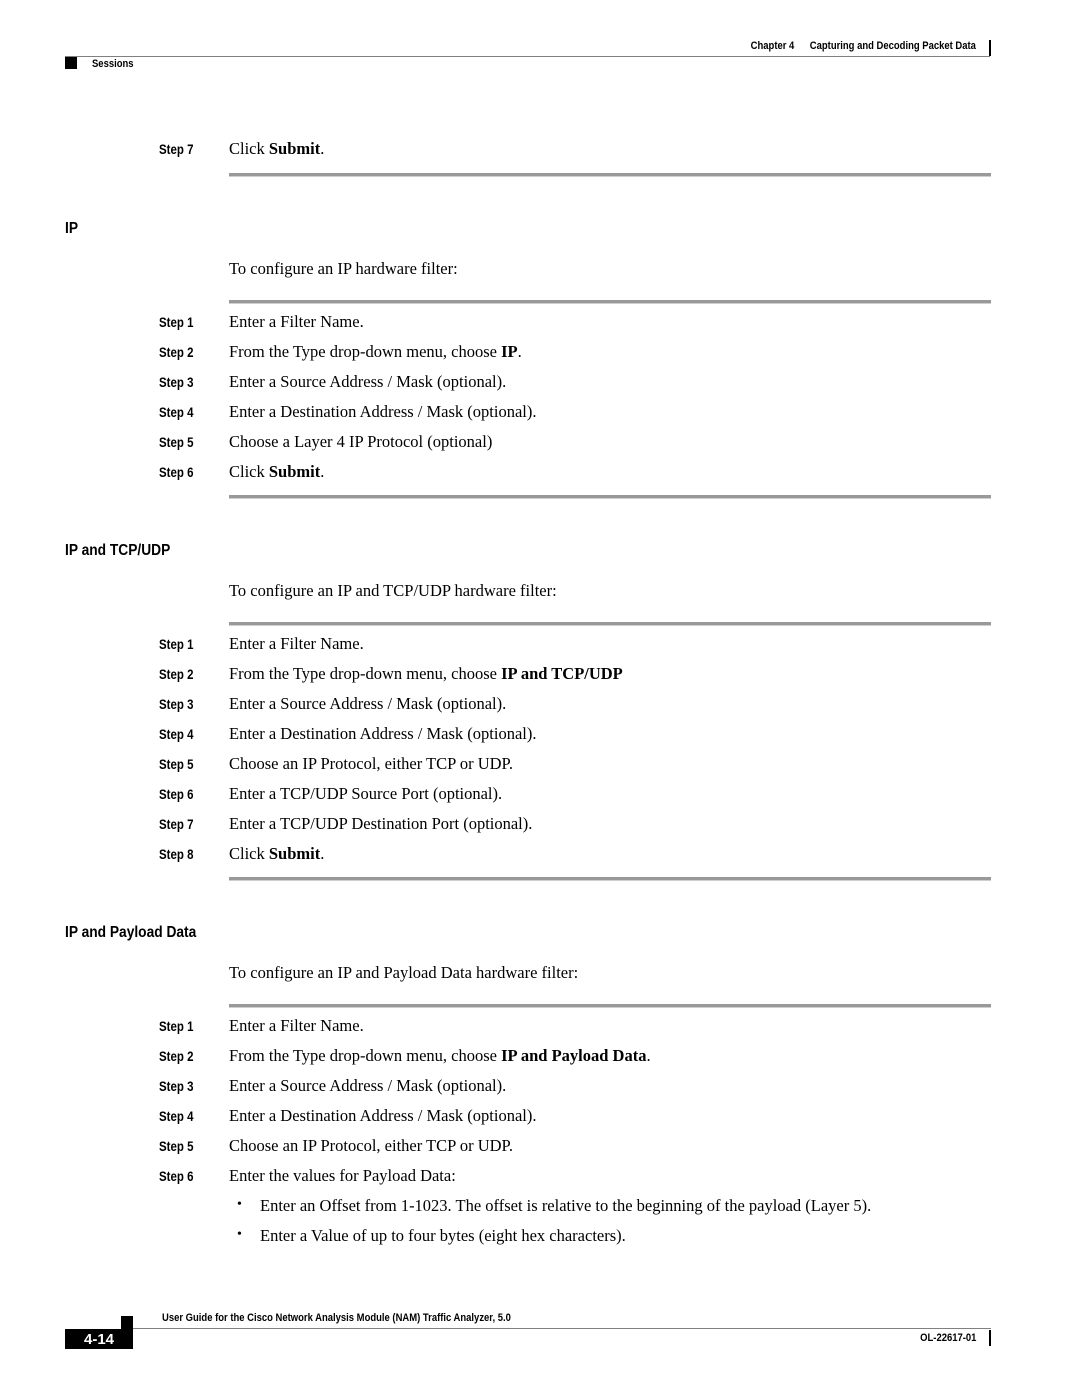  What do you see at coordinates (176, 854) in the screenshot?
I see `step-label: Step 8` at bounding box center [176, 854].